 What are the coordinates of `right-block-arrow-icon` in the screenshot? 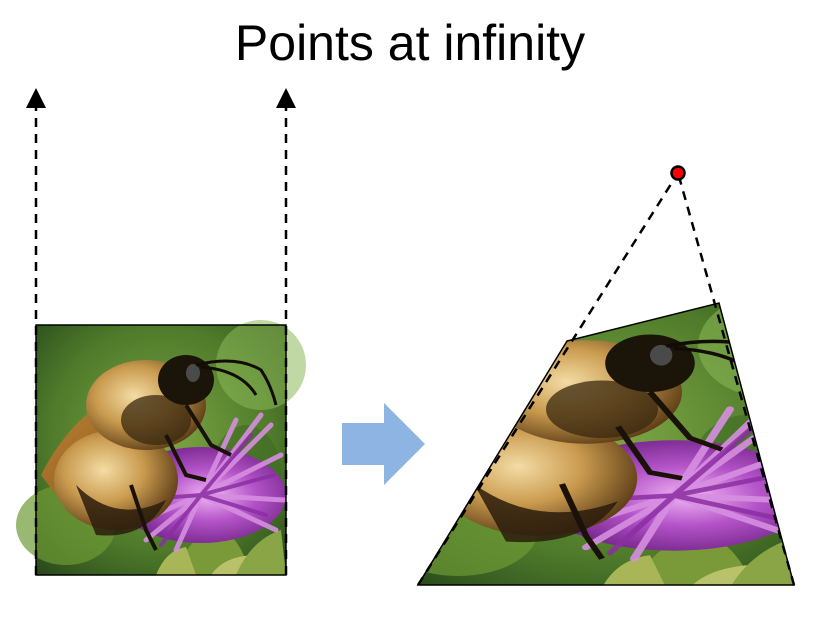 It's located at (383, 444).